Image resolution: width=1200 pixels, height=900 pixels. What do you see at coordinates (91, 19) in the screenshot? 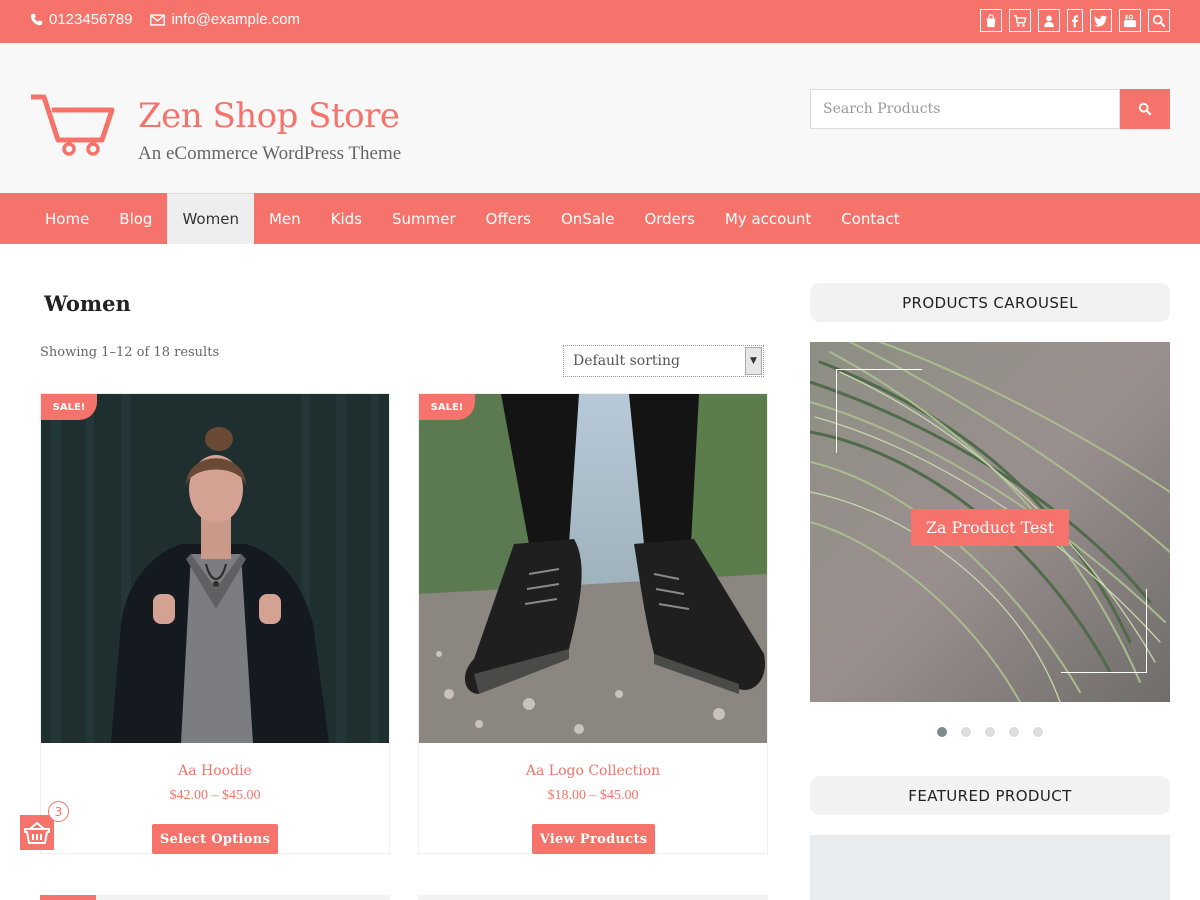
I see `phone-number: 0123456789` at bounding box center [91, 19].